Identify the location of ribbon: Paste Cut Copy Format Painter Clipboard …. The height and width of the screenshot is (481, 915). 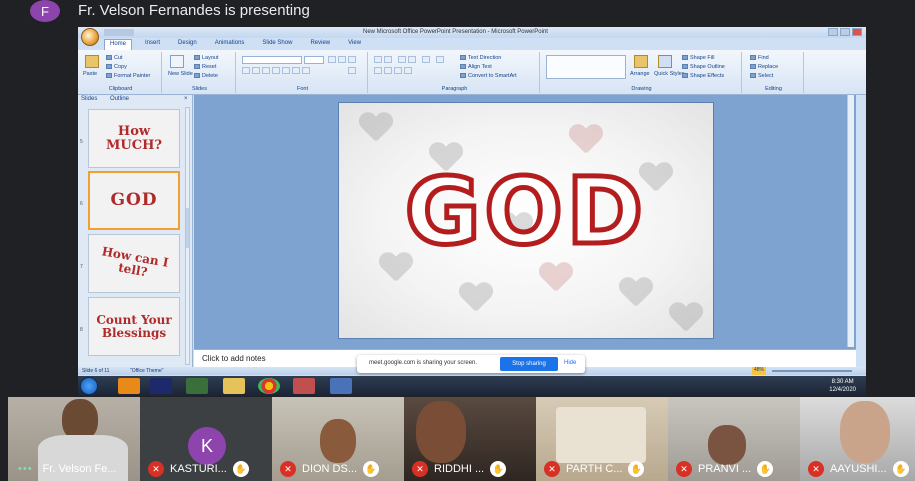
(472, 72).